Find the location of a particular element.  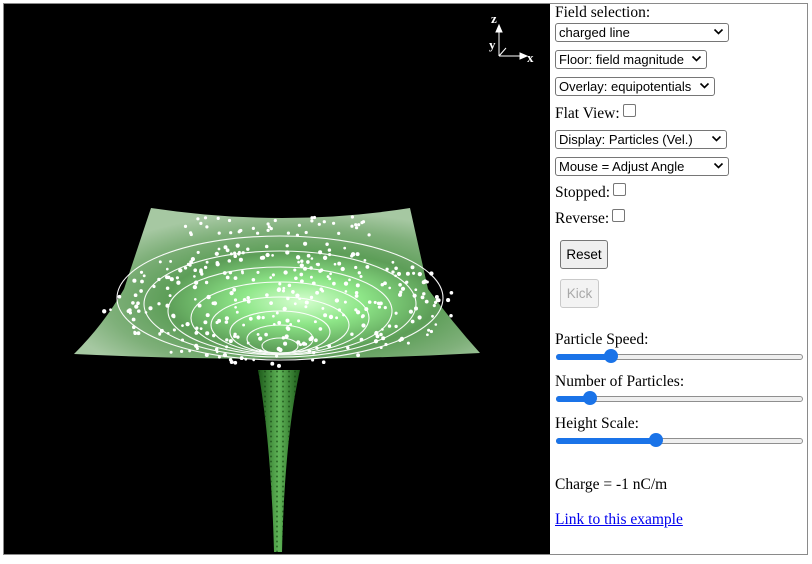

mouse-mode-select: Mouse = Adjust Angle is located at coordinates (642, 166).